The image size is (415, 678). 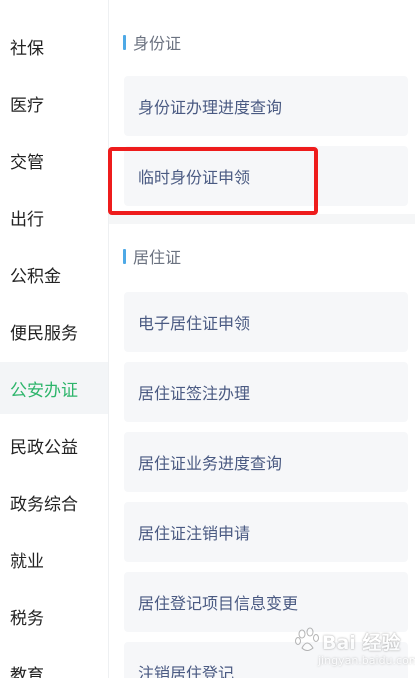 What do you see at coordinates (27, 162) in the screenshot?
I see `sidebar-item-label: 交管` at bounding box center [27, 162].